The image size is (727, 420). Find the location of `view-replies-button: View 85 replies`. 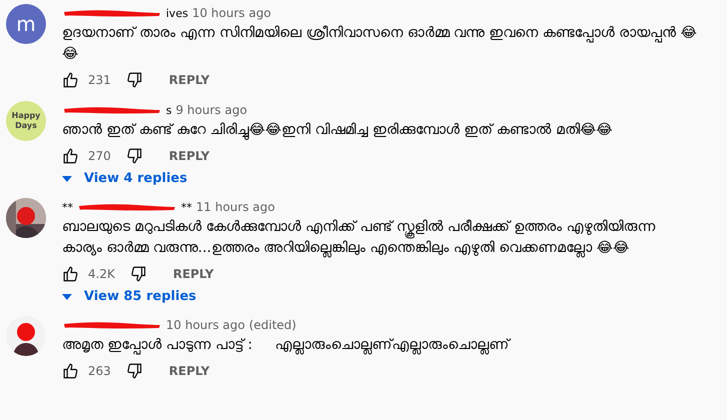

view-replies-button: View 85 replies is located at coordinates (129, 296).